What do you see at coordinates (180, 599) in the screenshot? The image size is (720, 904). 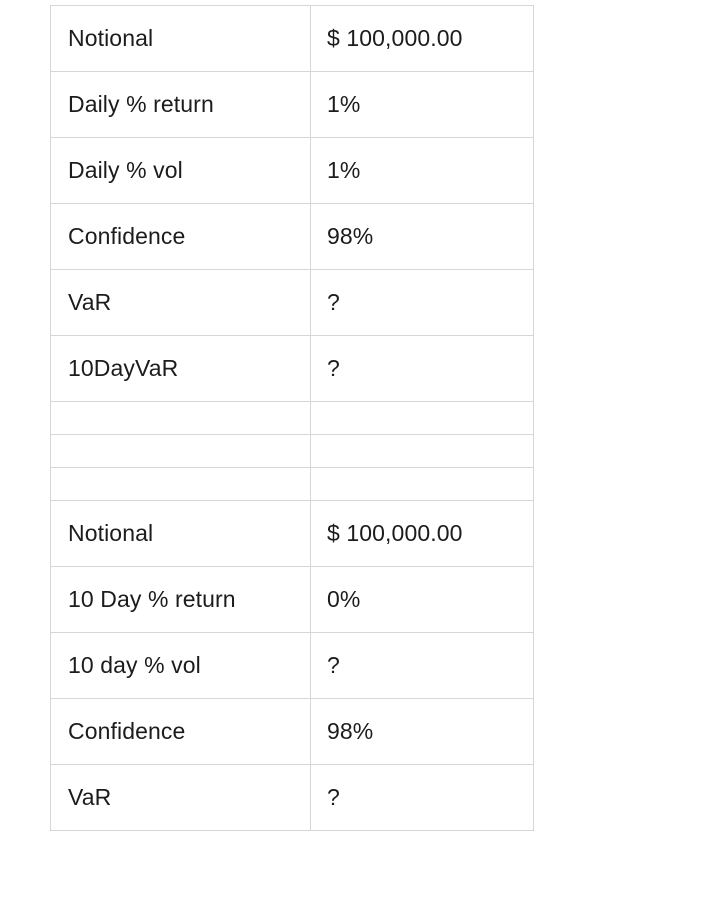 I see `label-cell: 10 Day % return` at bounding box center [180, 599].